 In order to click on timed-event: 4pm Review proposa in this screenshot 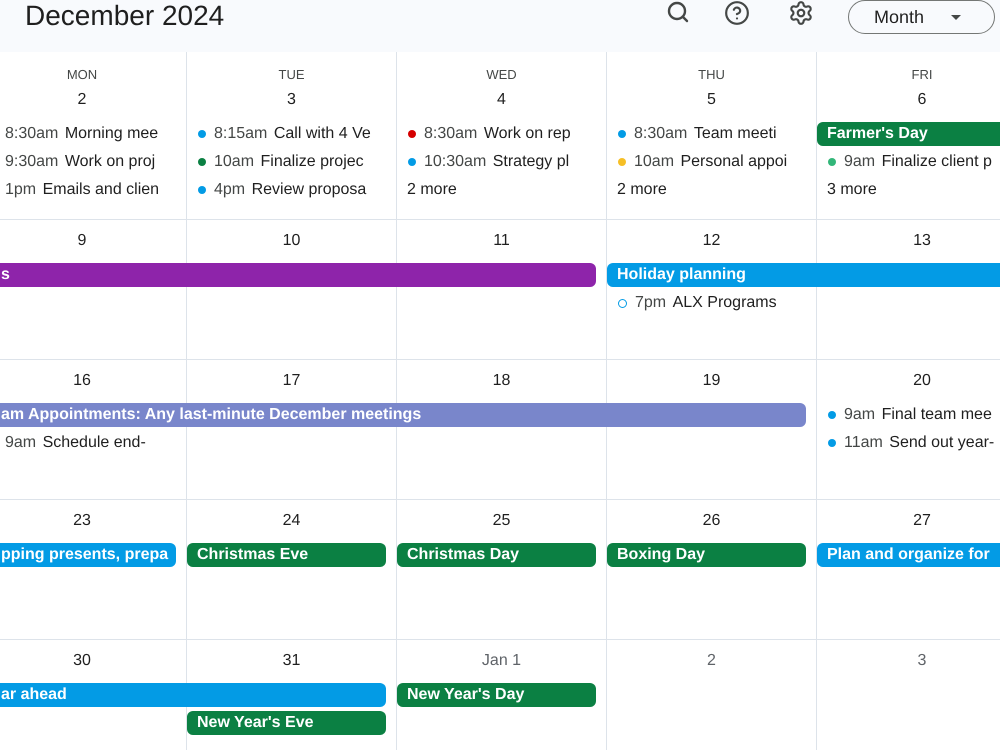, I will do `click(282, 190)`.